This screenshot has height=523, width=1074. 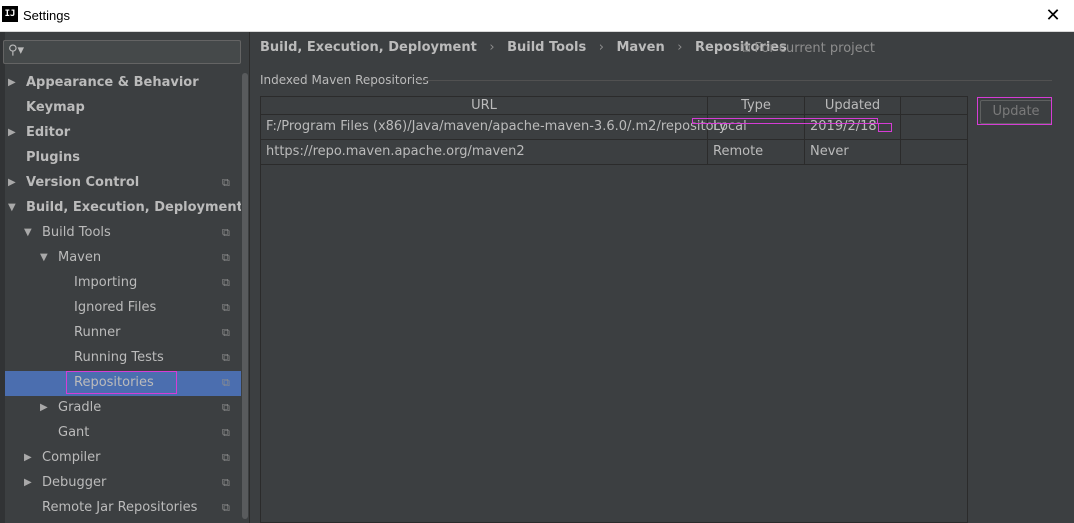 I want to click on tree-item-label: Maven, so click(x=80, y=257).